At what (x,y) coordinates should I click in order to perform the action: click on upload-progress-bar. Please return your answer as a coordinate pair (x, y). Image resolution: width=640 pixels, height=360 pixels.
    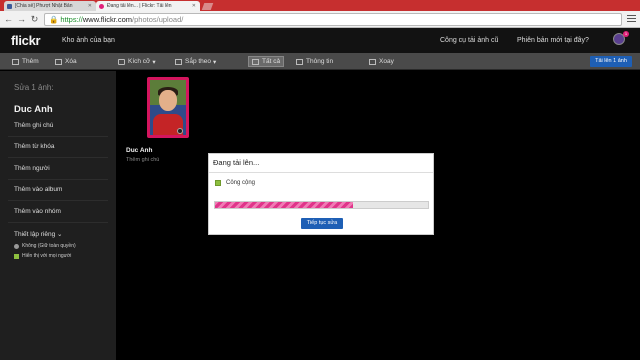
    Looking at the image, I should click on (321, 205).